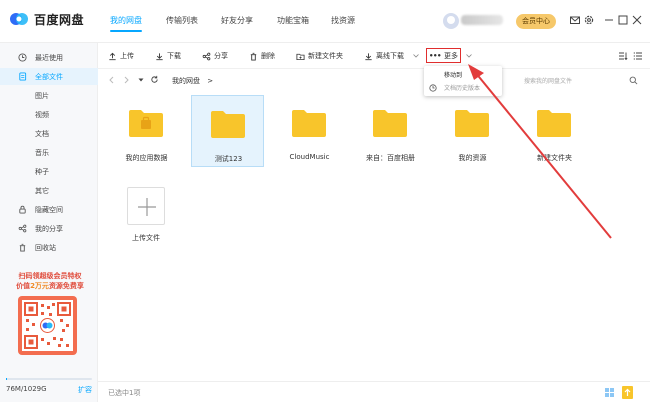  What do you see at coordinates (182, 20) in the screenshot?
I see `tab-transfer-list: 传输列表` at bounding box center [182, 20].